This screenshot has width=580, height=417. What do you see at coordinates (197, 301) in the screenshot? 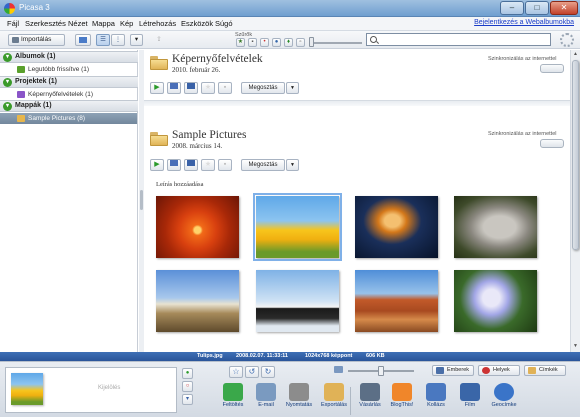
I see `thumbnail-lighthouse` at bounding box center [197, 301].